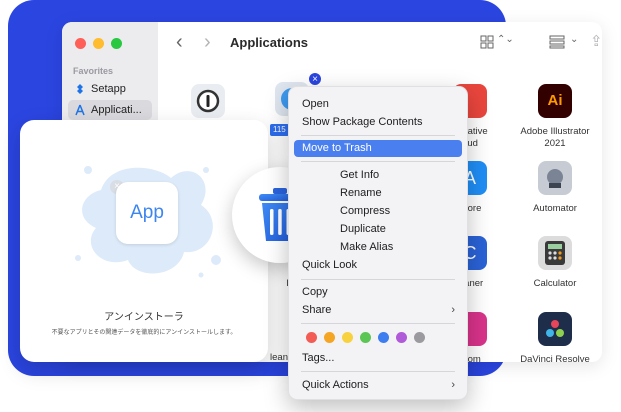 Image resolution: width=621 pixels, height=412 pixels. Describe the element at coordinates (329, 337) in the screenshot. I see `tag-orange` at that location.